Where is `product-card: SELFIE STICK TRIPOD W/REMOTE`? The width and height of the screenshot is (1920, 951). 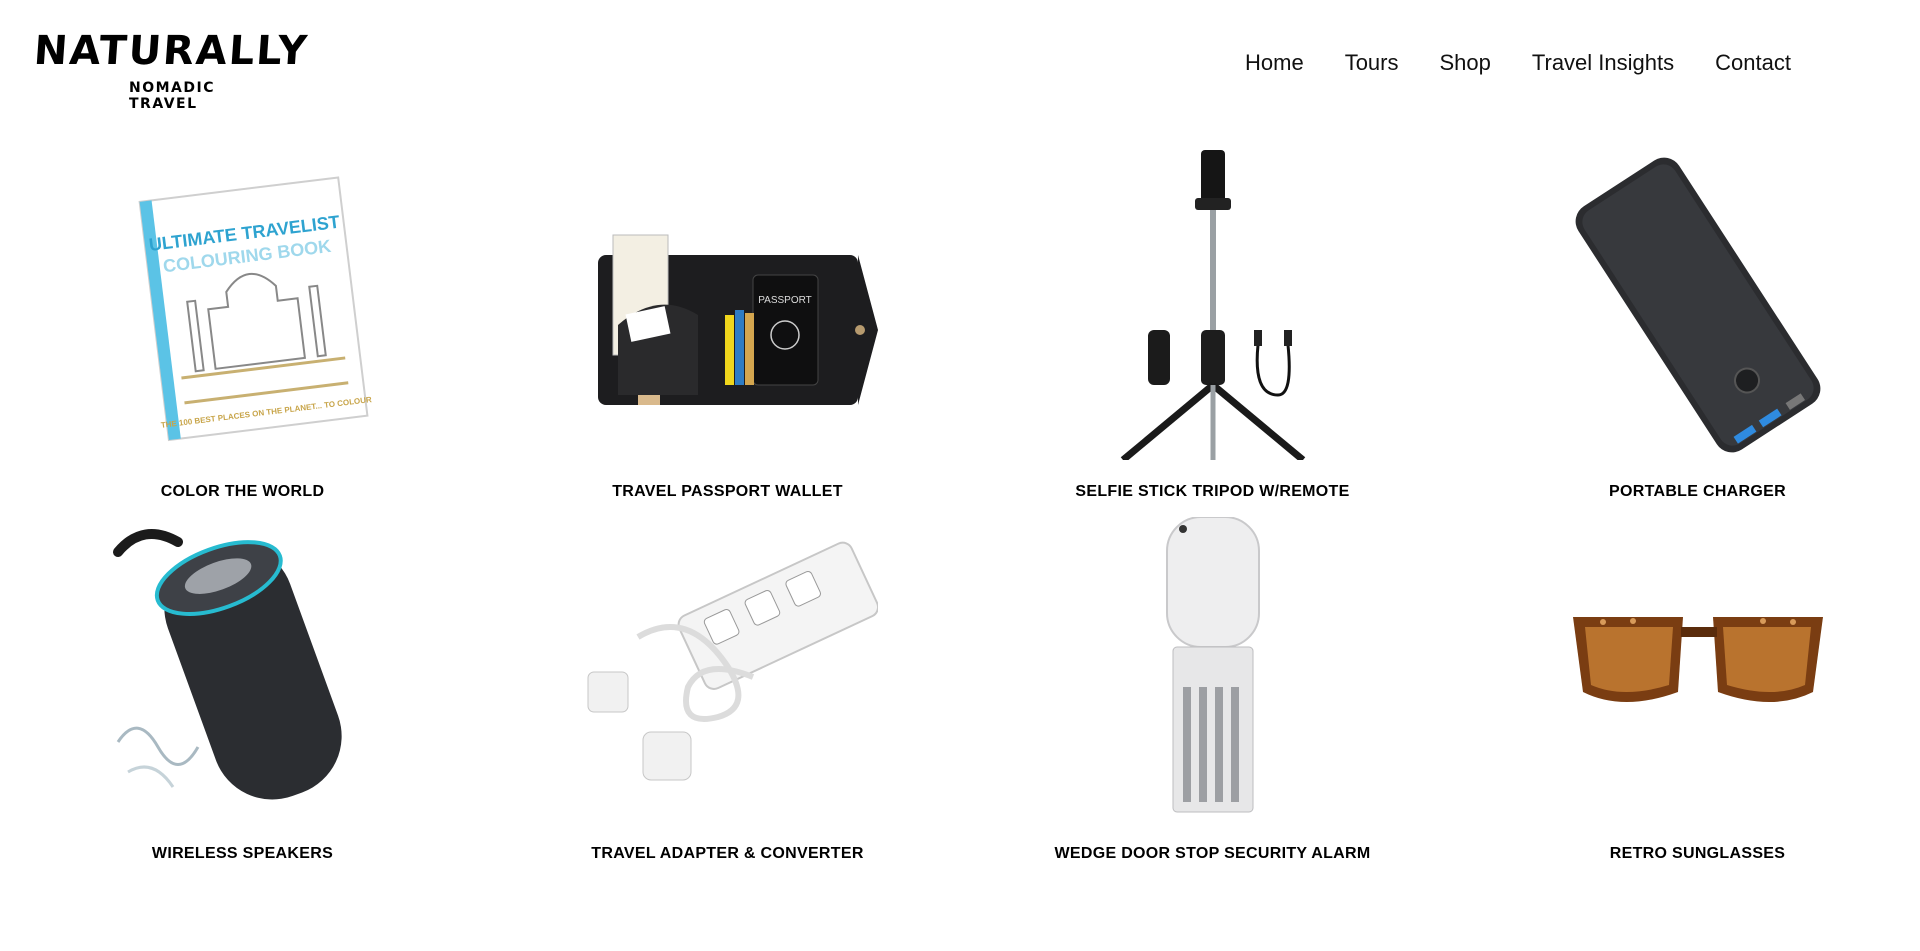
product-card: SELFIE STICK TRIPOD W/REMOTE is located at coordinates (1212, 325).